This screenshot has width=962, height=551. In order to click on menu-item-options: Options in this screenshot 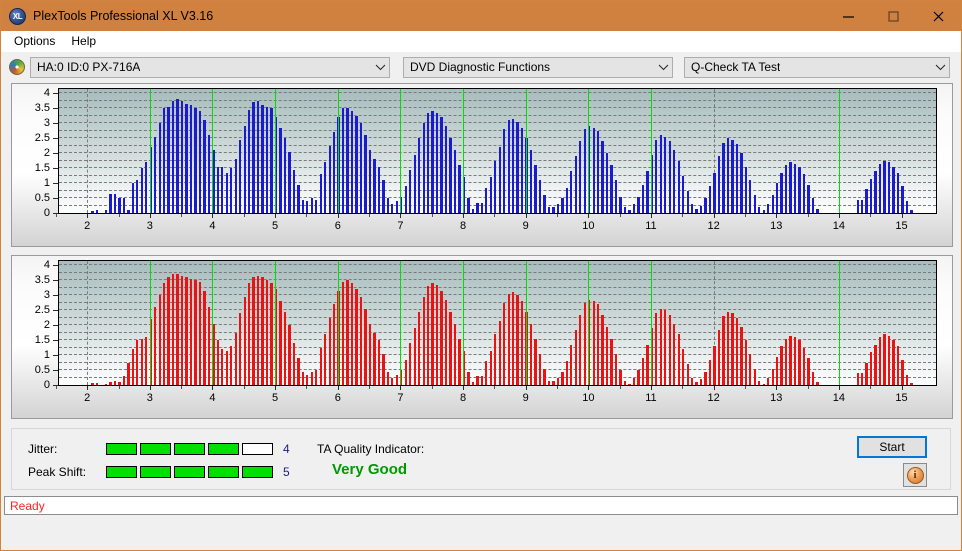, I will do `click(35, 41)`.